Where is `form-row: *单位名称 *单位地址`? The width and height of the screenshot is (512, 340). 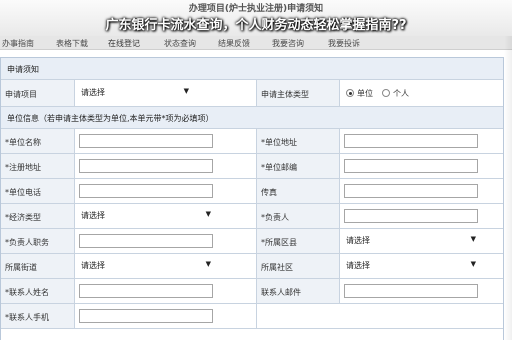 form-row: *单位名称 *单位地址 is located at coordinates (252, 141).